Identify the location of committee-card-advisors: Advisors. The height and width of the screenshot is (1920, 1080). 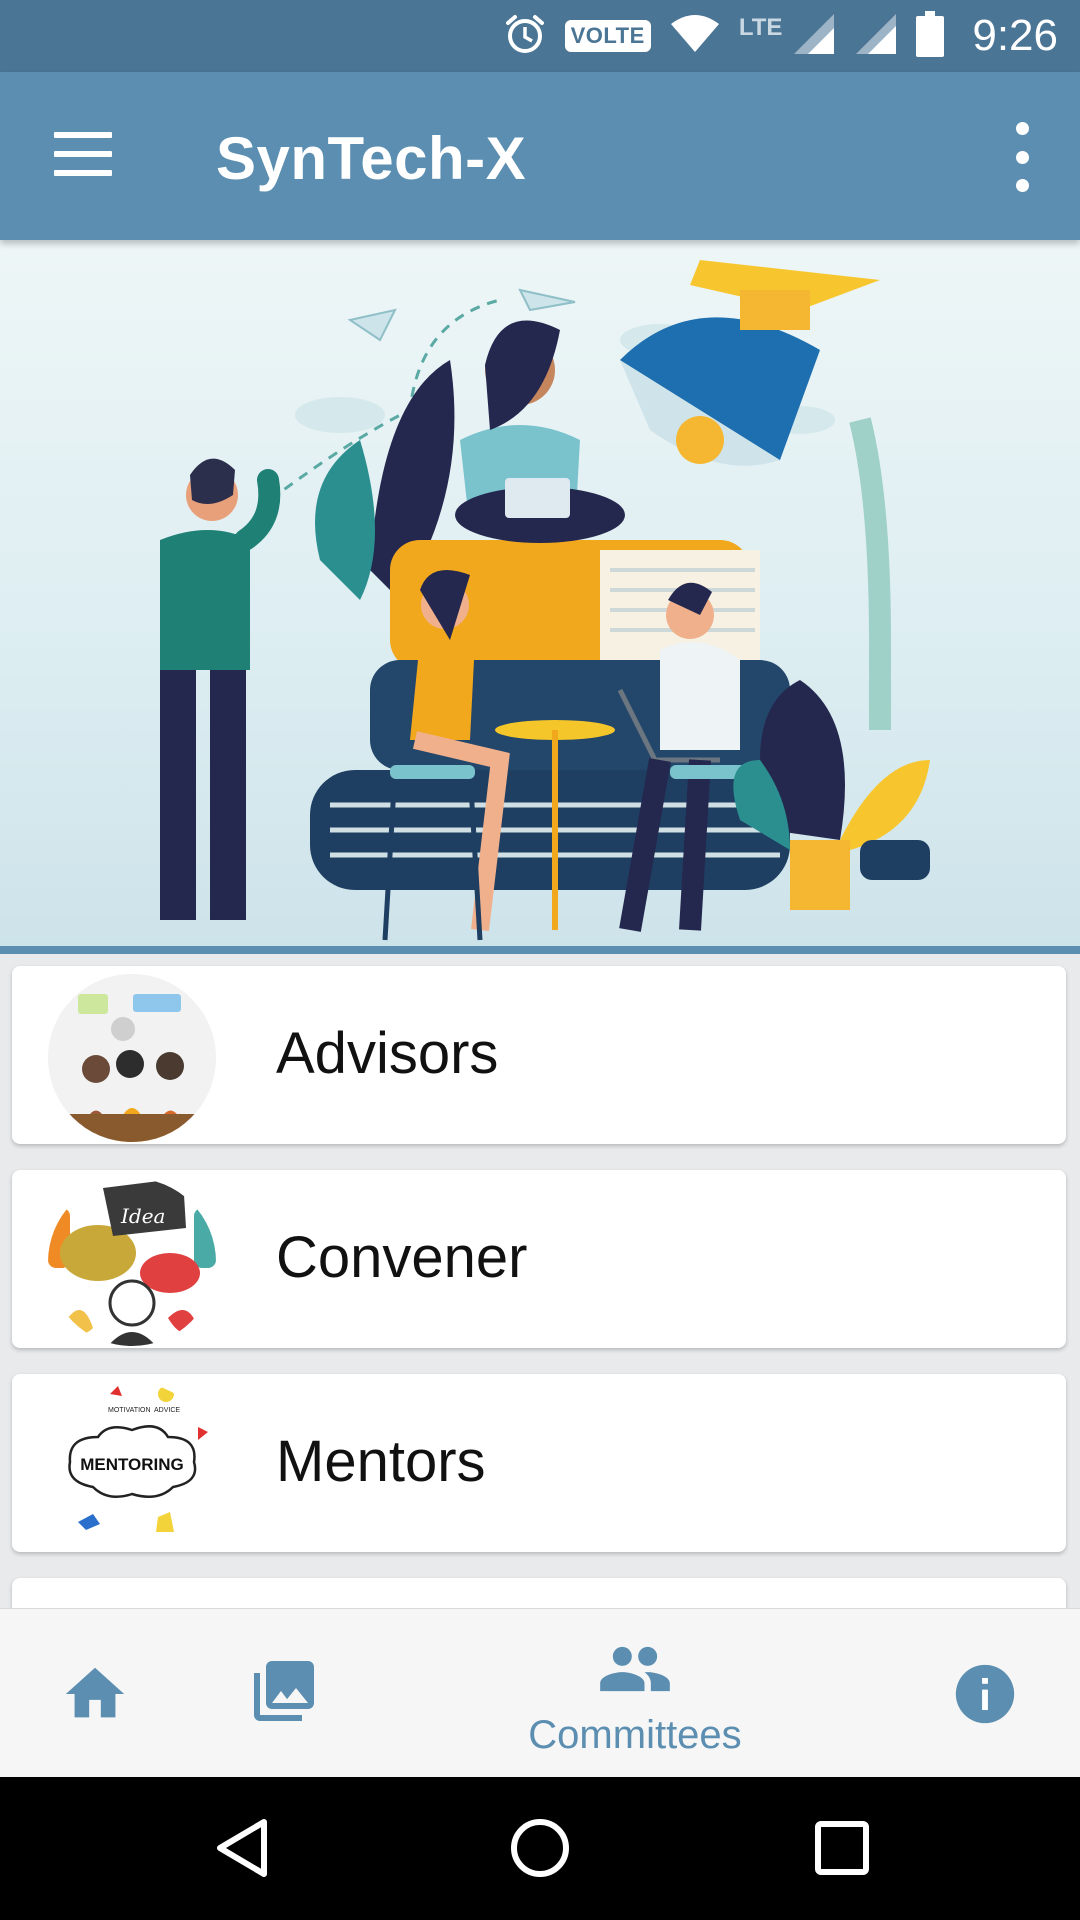
(539, 1055).